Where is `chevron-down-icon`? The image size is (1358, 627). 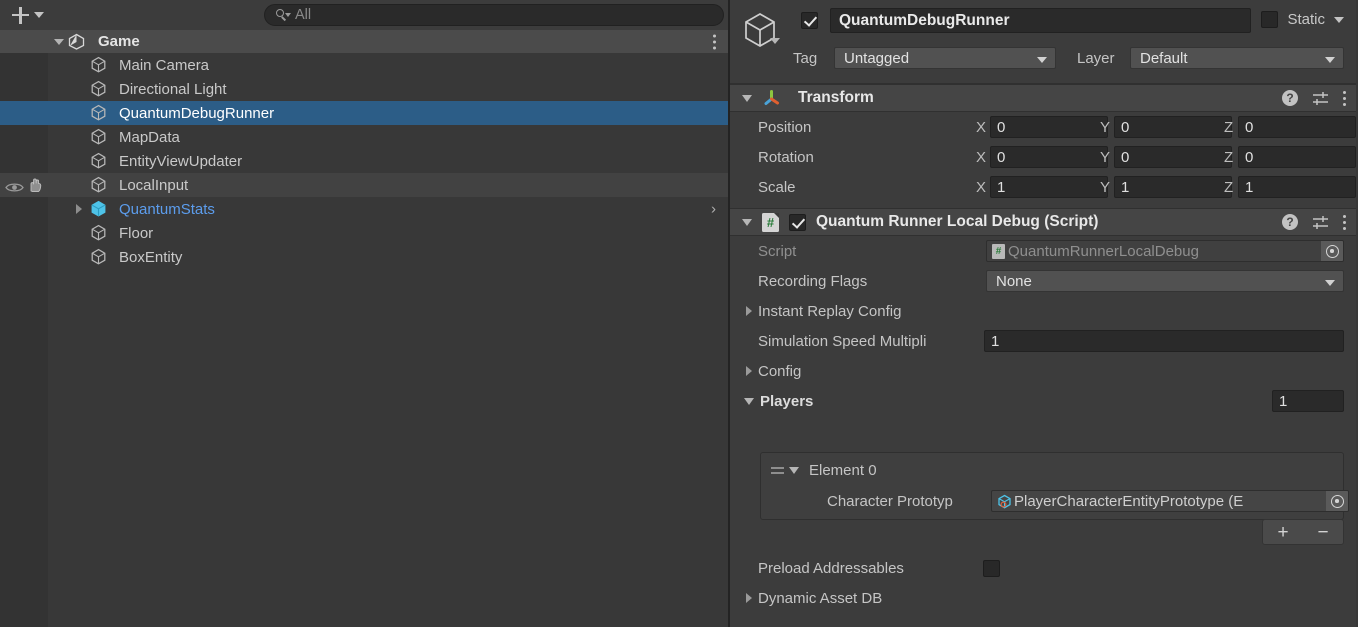
chevron-down-icon is located at coordinates (1330, 283).